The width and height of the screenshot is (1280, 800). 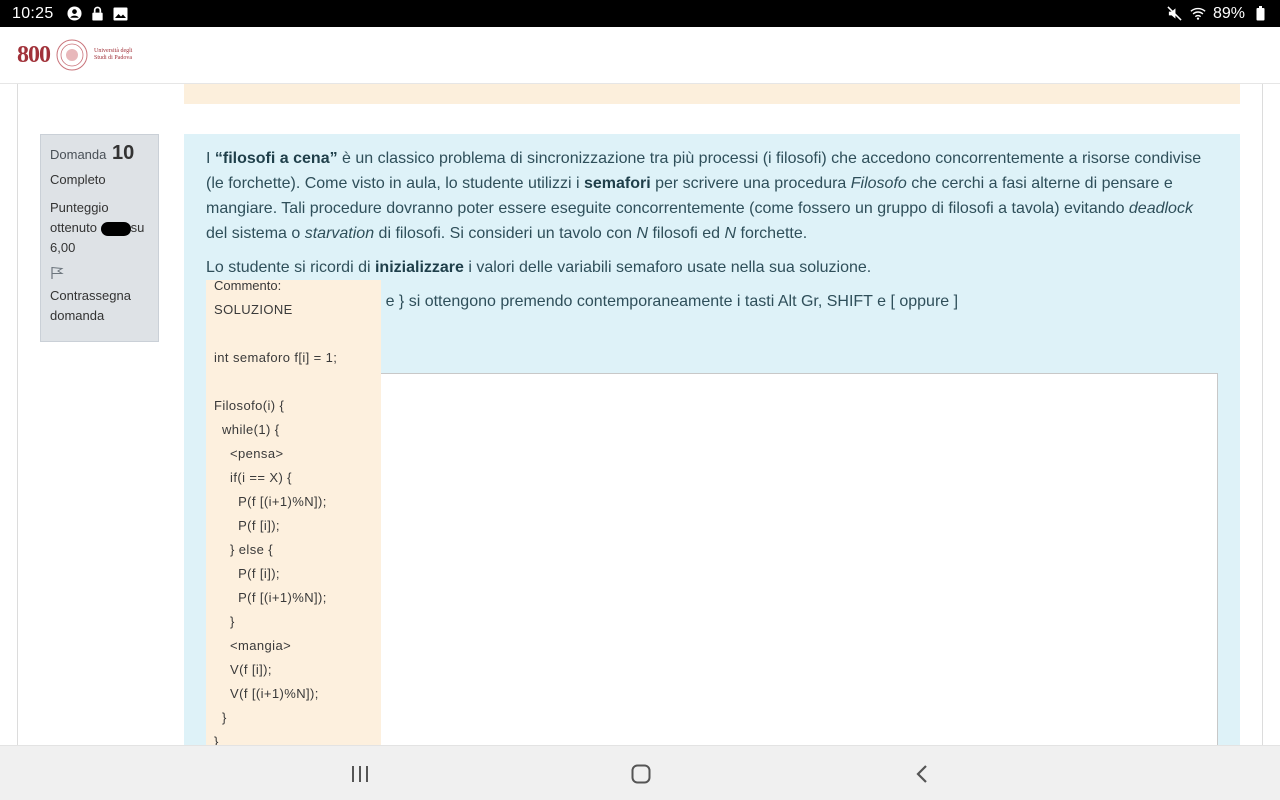 What do you see at coordinates (137, 227) in the screenshot?
I see `grade-suffix: su` at bounding box center [137, 227].